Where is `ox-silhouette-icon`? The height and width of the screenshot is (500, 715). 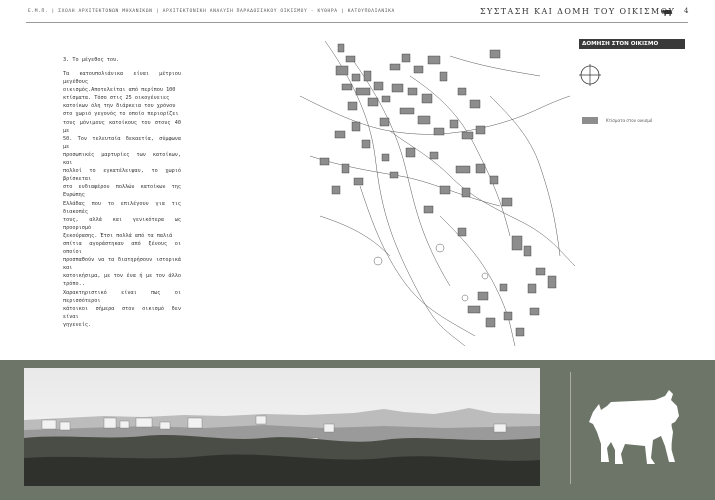
ox-silhouette-icon is located at coordinates (634, 427).